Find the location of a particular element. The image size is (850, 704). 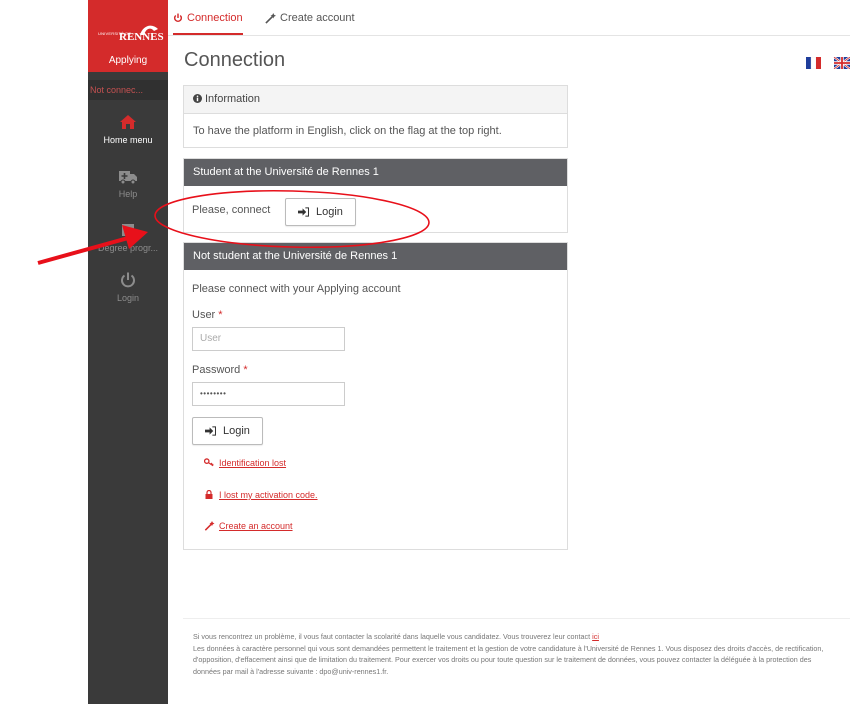

language-flags is located at coordinates (828, 65).